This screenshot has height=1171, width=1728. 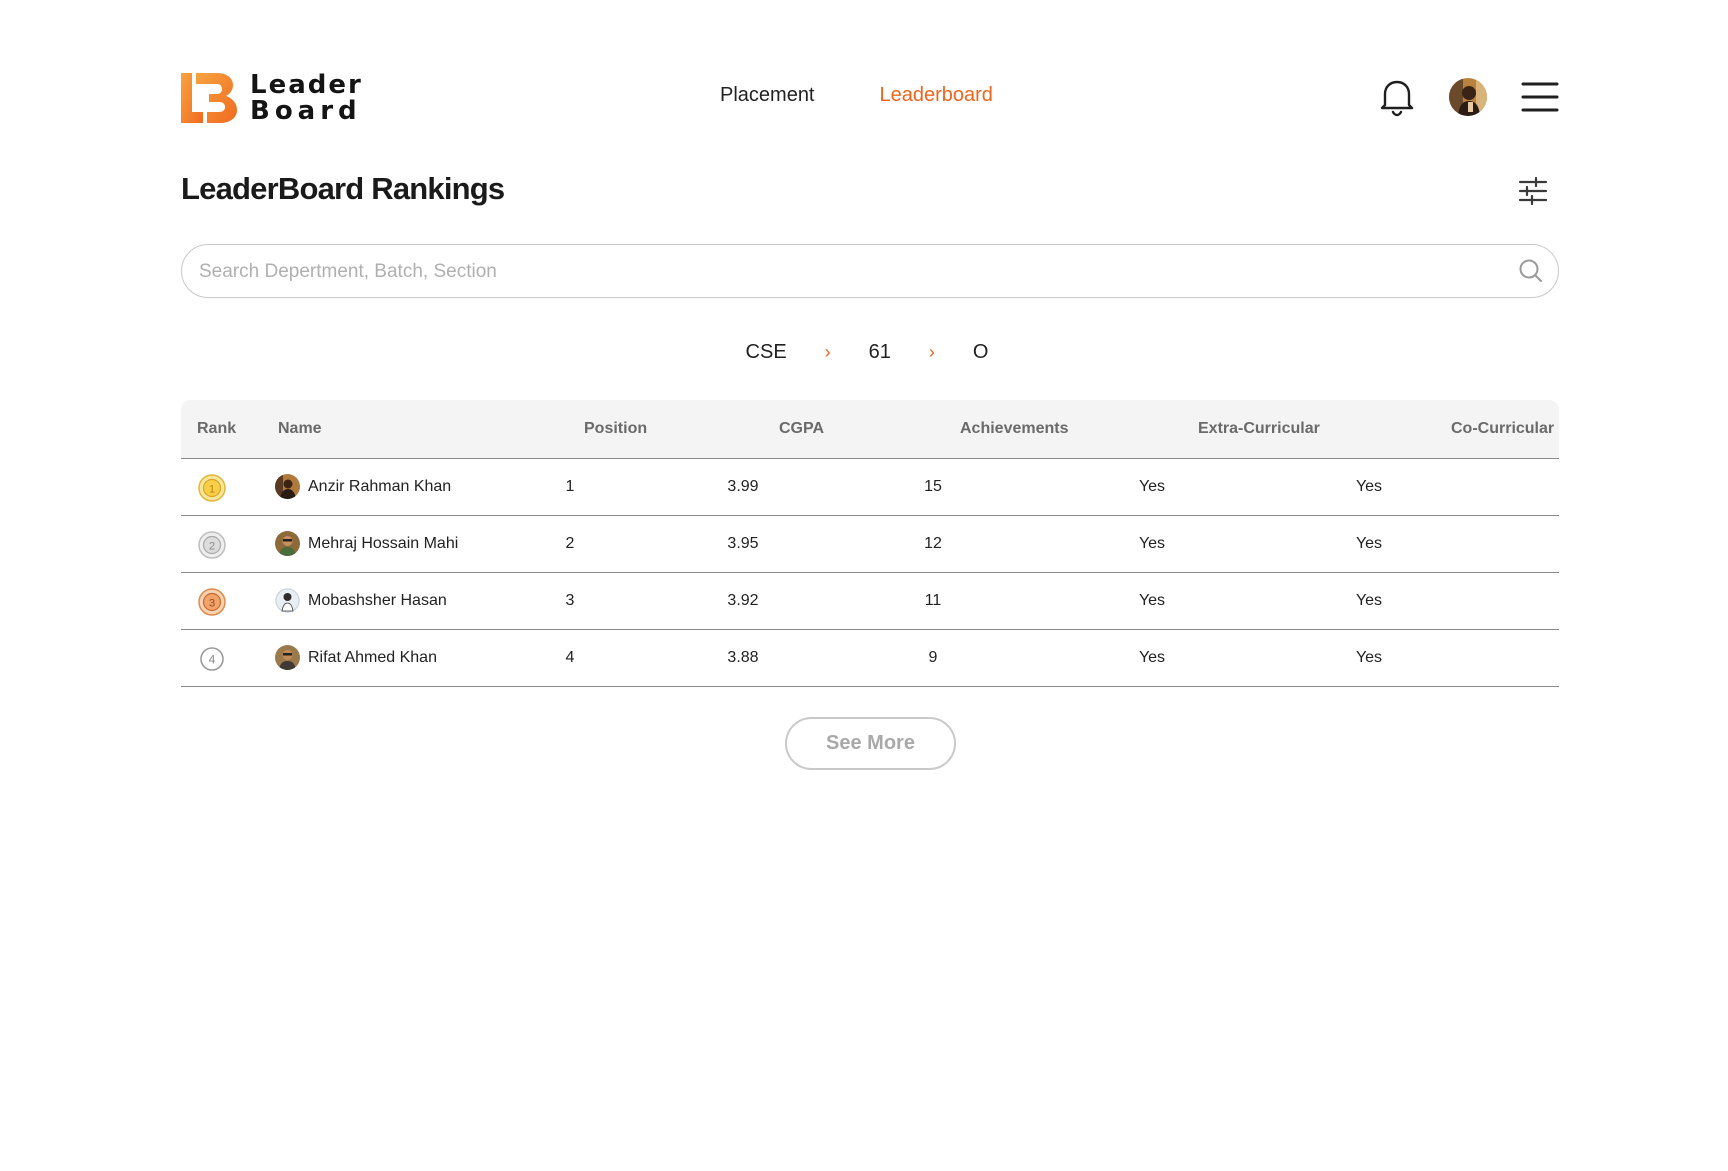 What do you see at coordinates (743, 543) in the screenshot?
I see `cgpa-cell: 3.95` at bounding box center [743, 543].